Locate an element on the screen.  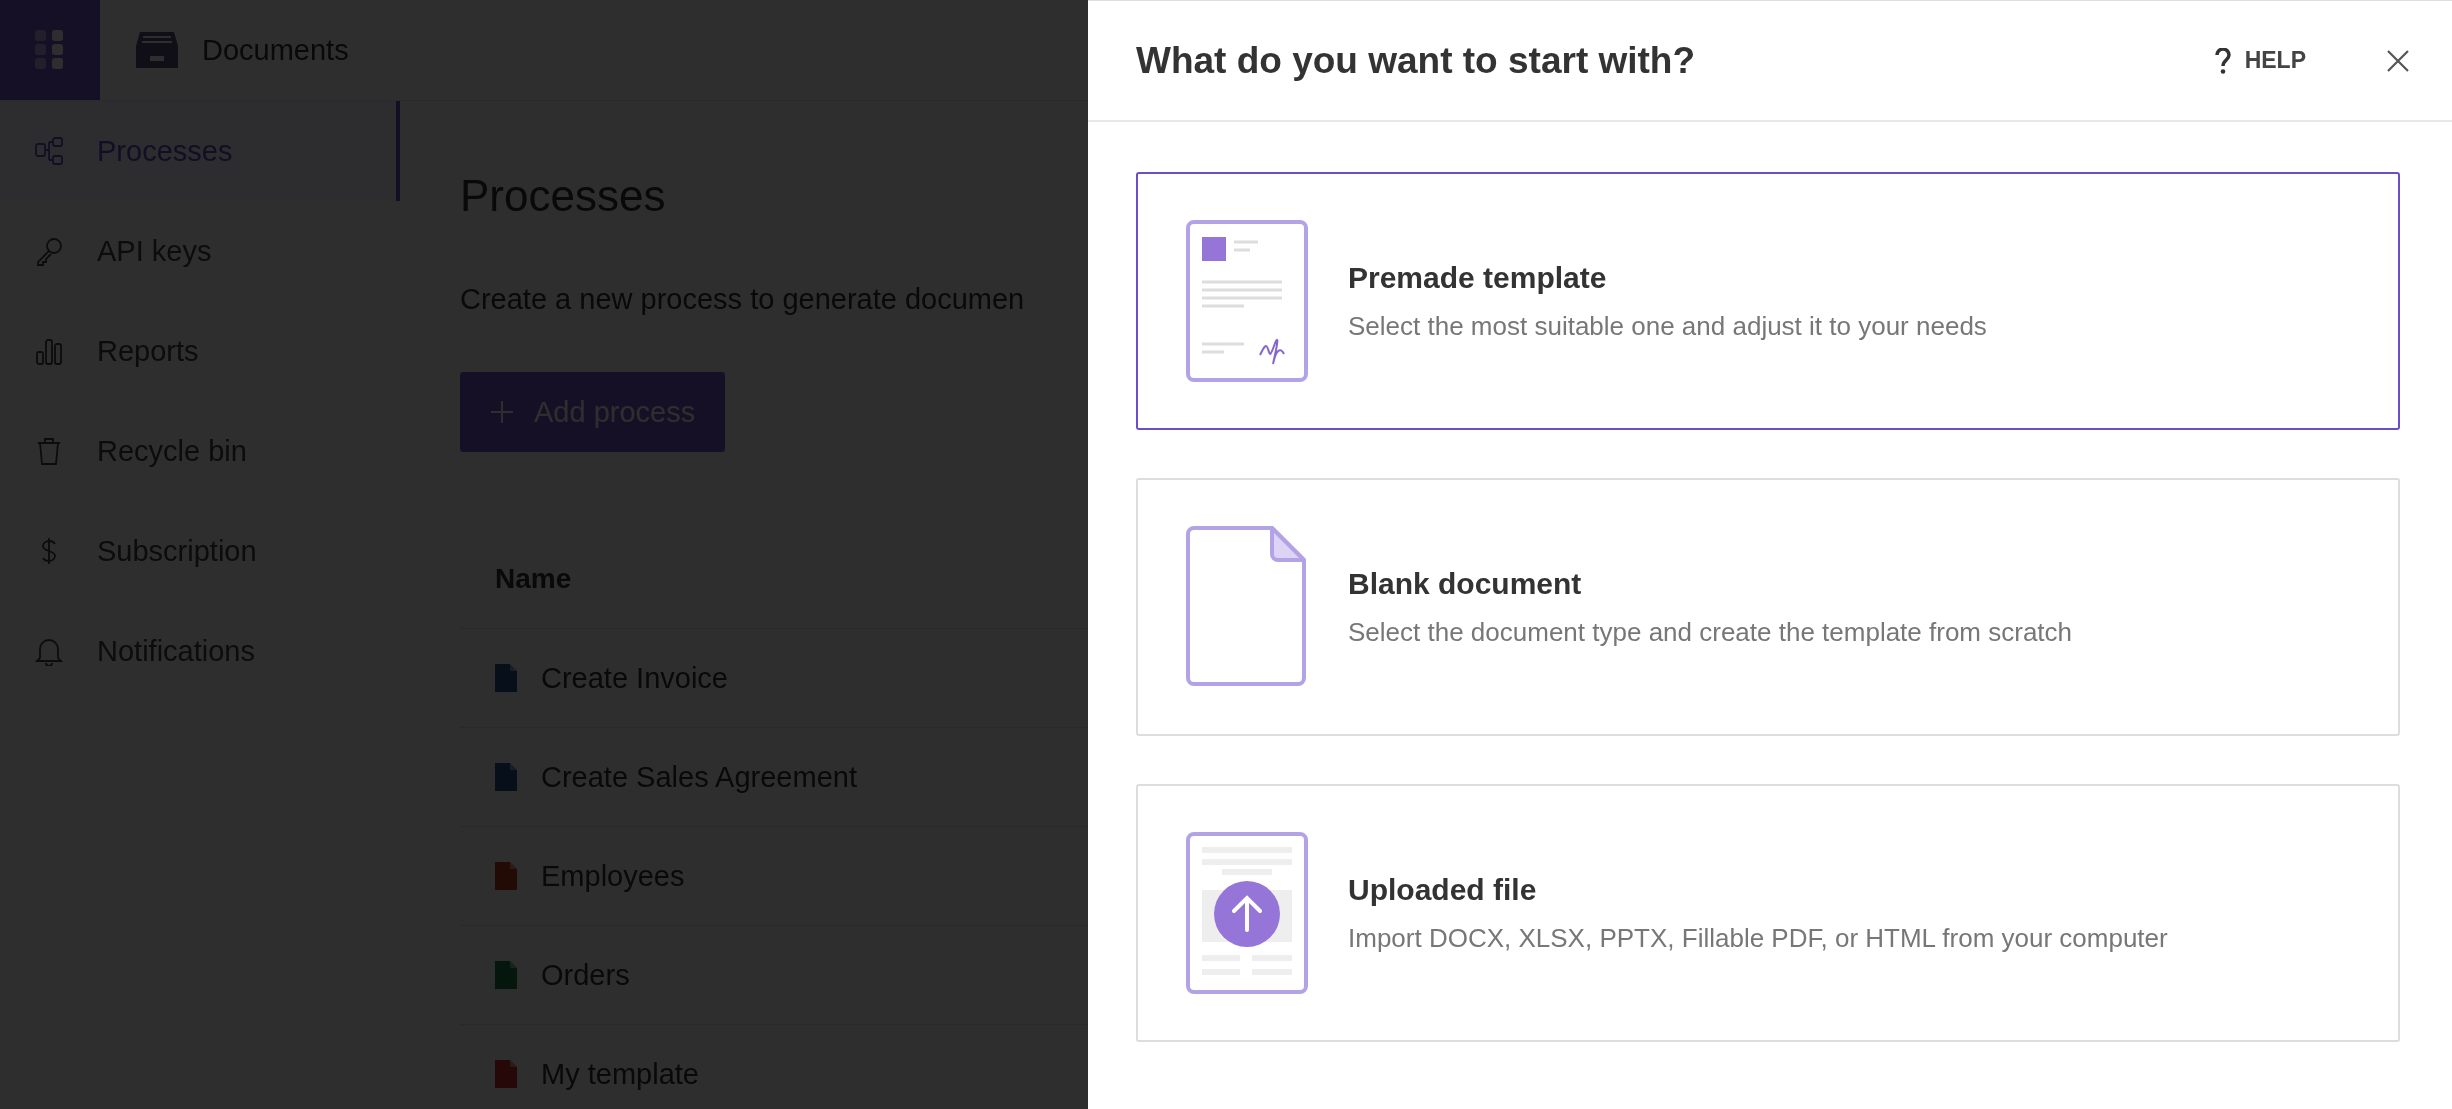
option-description: Import DOCX, XLSX, PPTX, Fillable PDF, or HTML from your computer is located at coordinates (1758, 938).